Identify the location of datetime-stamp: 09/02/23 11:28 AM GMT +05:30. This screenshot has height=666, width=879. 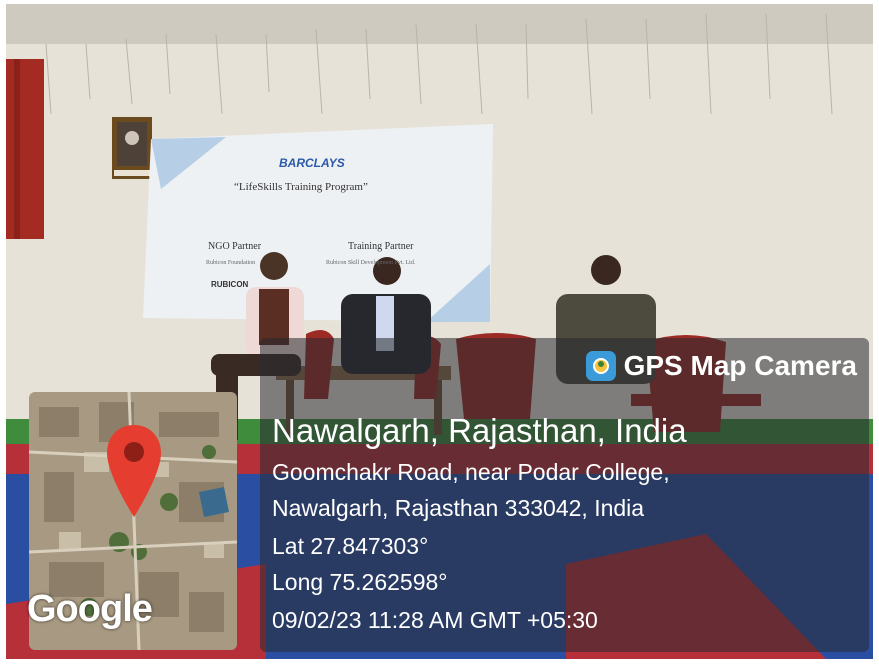
(435, 620).